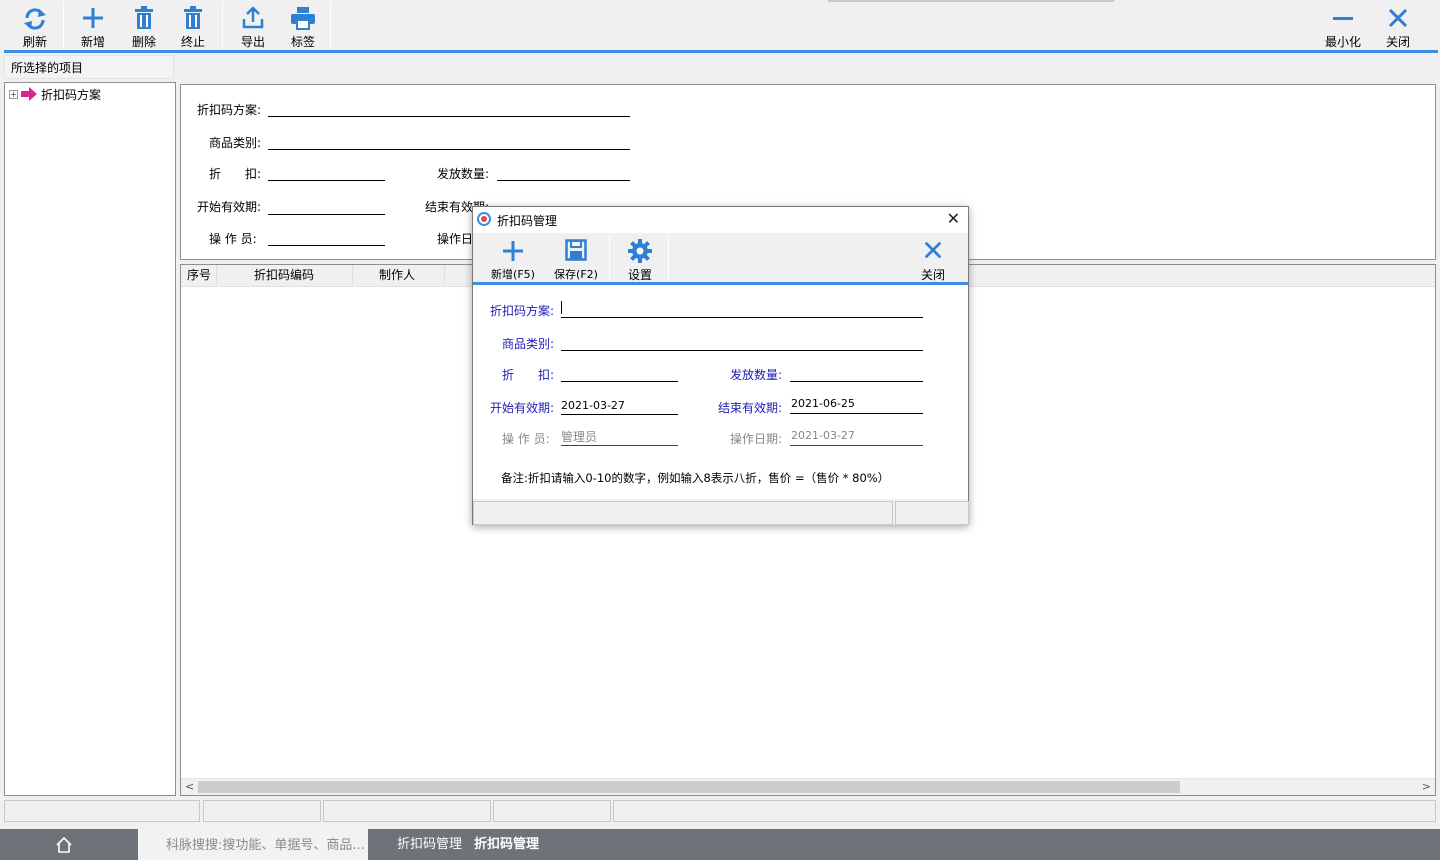 Image resolution: width=1440 pixels, height=860 pixels. What do you see at coordinates (576, 250) in the screenshot?
I see `save-icon` at bounding box center [576, 250].